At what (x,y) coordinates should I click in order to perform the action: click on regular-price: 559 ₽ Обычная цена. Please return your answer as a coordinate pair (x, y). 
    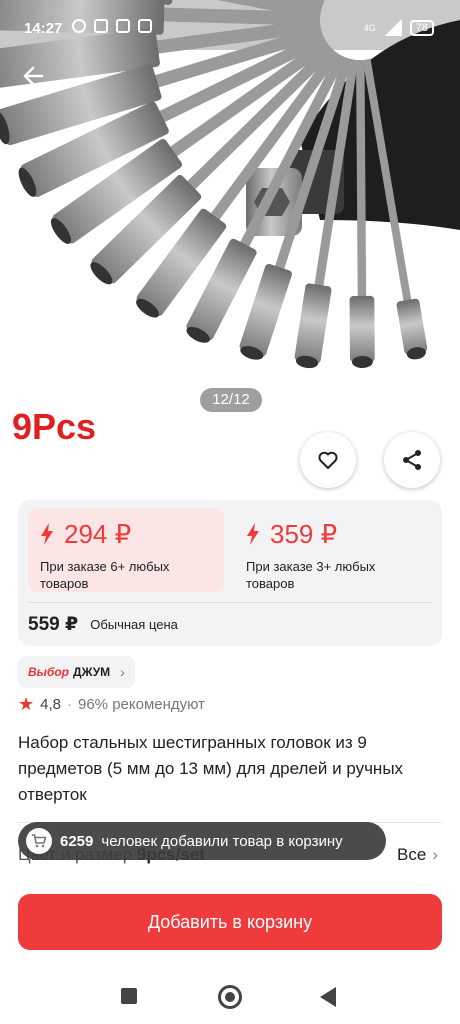
    Looking at the image, I should click on (103, 624).